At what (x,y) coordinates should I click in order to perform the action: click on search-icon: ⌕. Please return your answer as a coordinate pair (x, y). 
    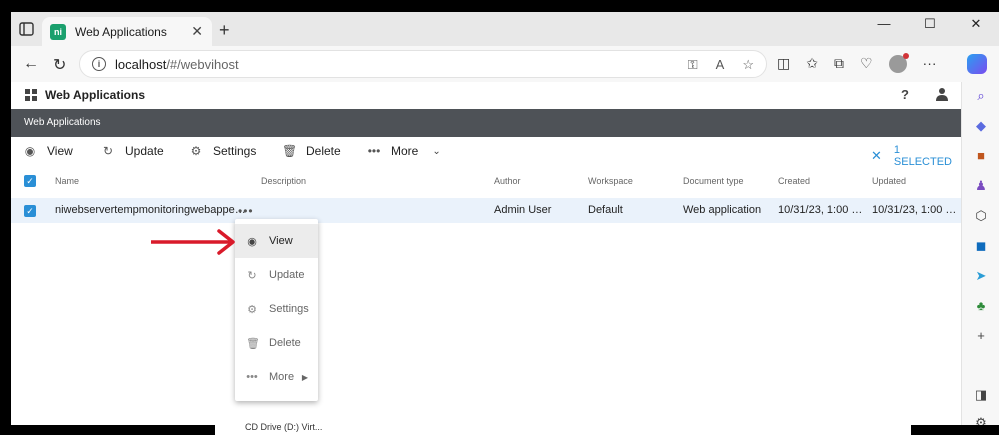
    Looking at the image, I should click on (981, 96).